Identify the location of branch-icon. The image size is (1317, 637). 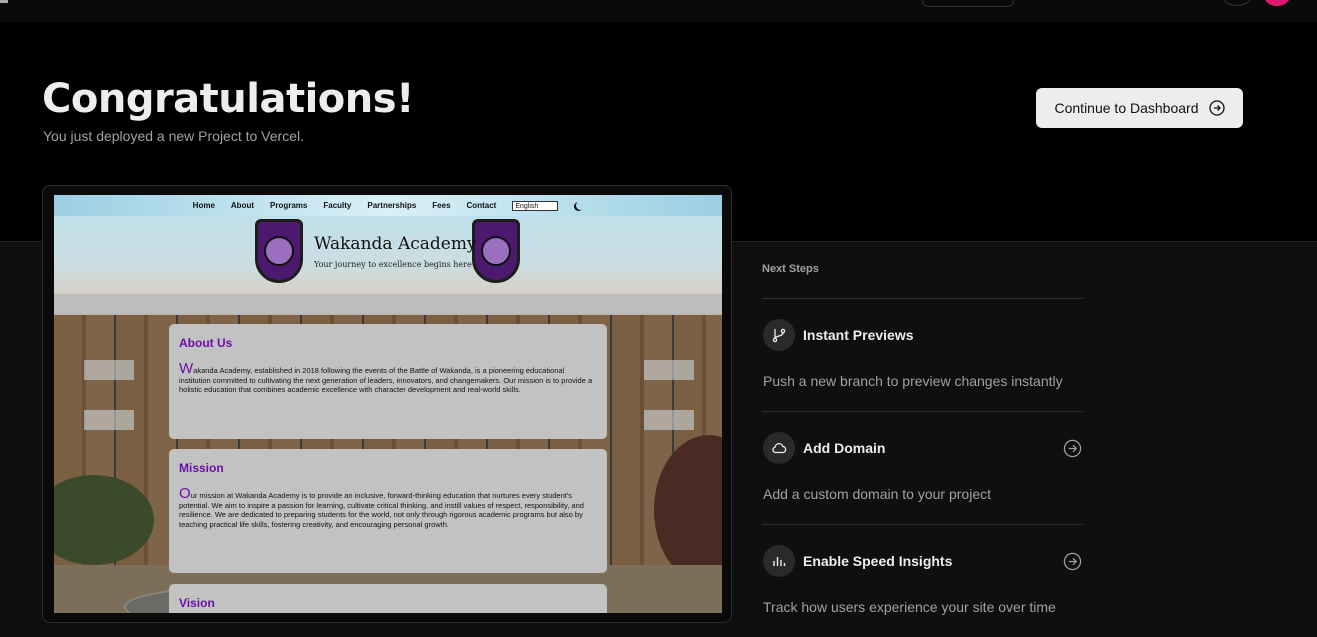
(779, 335).